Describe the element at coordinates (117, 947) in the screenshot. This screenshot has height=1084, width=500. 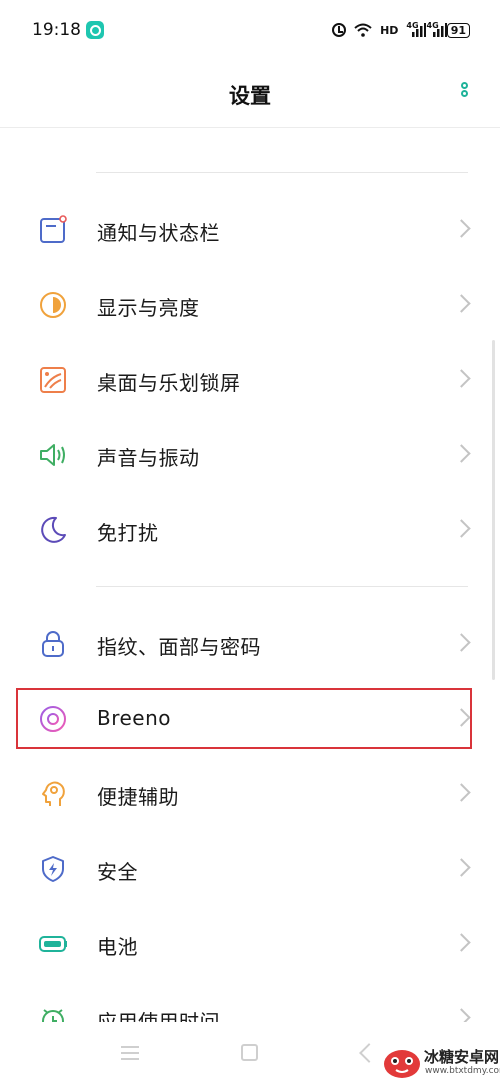
I see `settings-item-label: 电池` at that location.